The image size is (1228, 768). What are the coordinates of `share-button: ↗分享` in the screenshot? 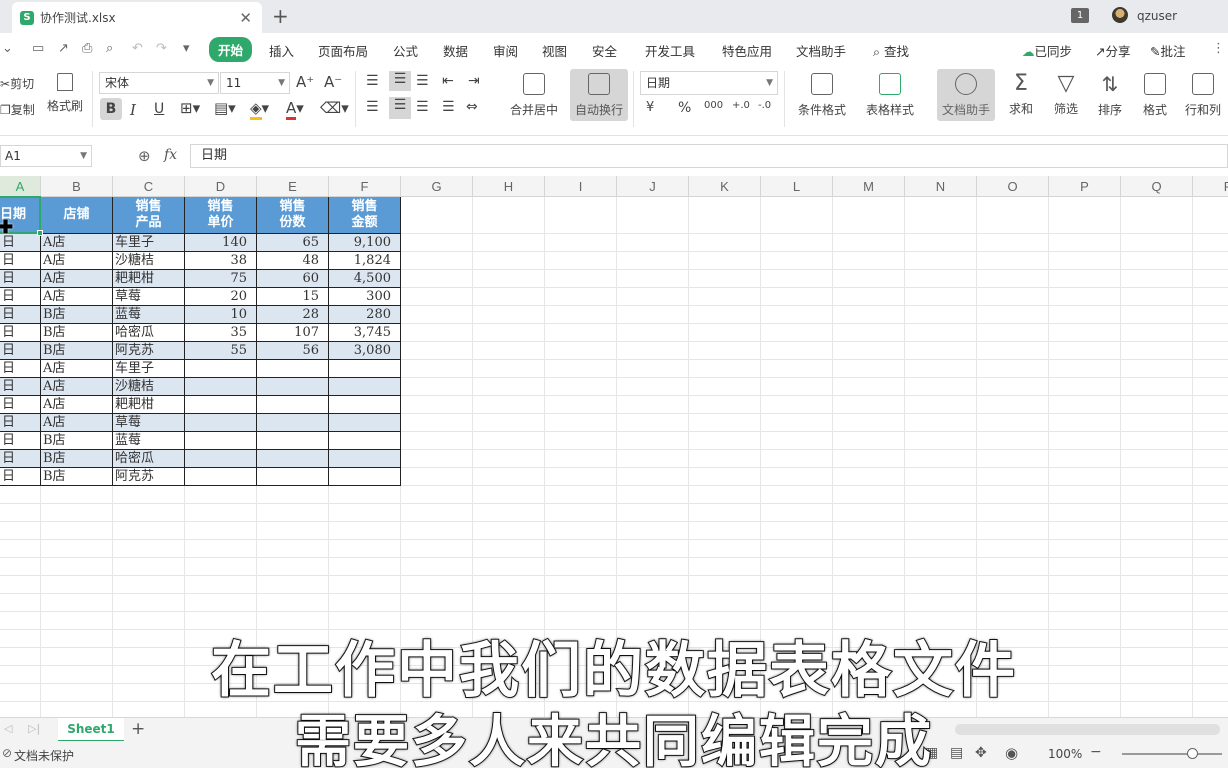 It's located at (1113, 50).